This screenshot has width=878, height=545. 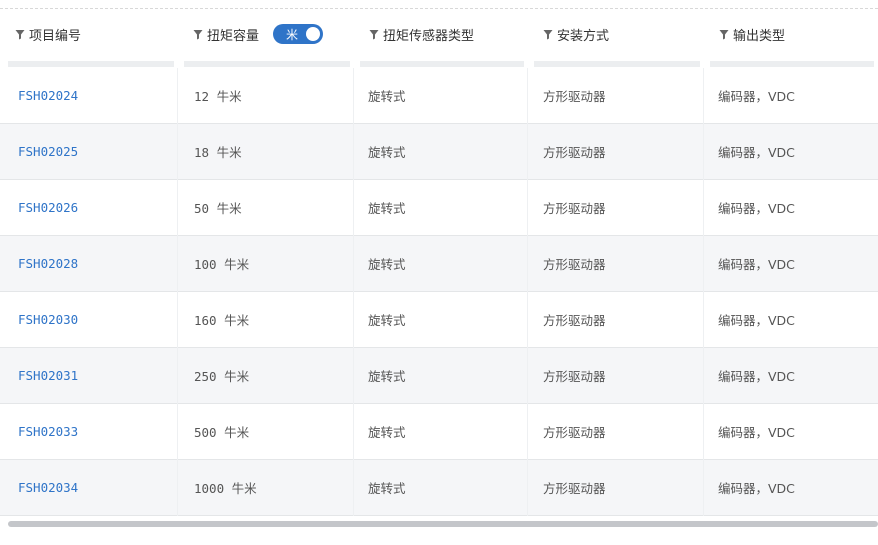 I want to click on torque-capacity-cell: 160 牛米, so click(x=266, y=319).